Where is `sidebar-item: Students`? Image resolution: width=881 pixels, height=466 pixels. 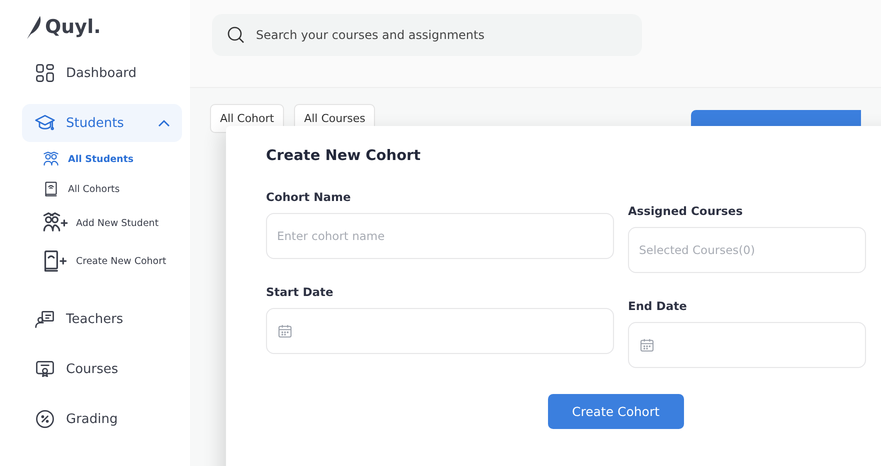
sidebar-item: Students is located at coordinates (102, 123).